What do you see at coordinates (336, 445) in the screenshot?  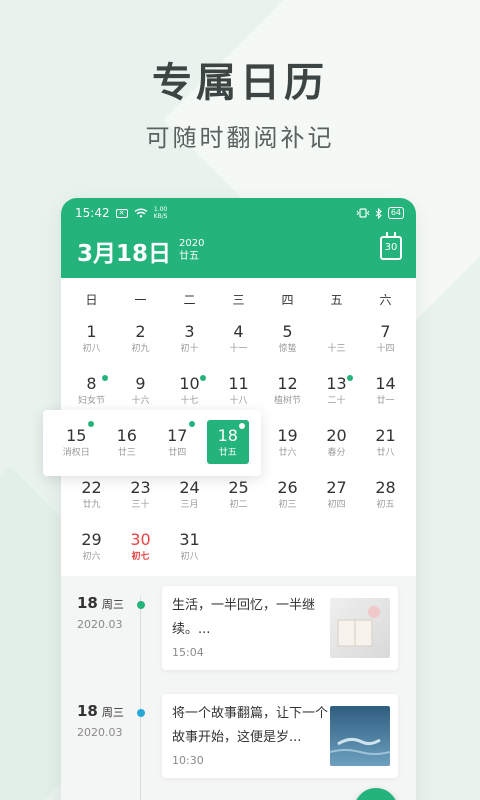 I see `calendar-day: 20 春分` at bounding box center [336, 445].